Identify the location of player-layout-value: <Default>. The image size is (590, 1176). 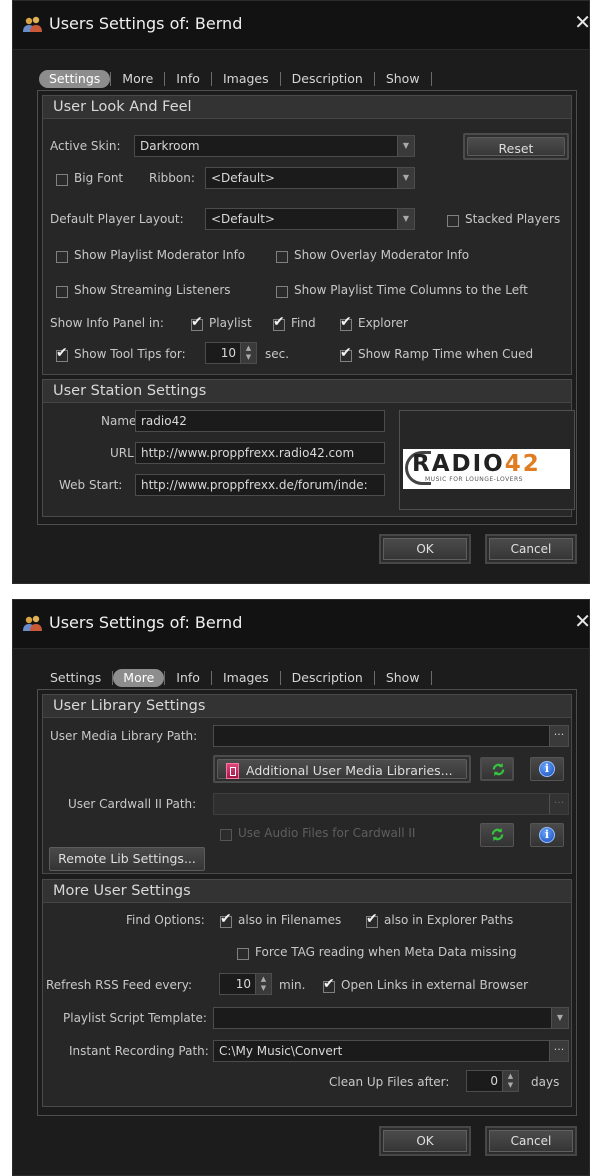
(243, 219).